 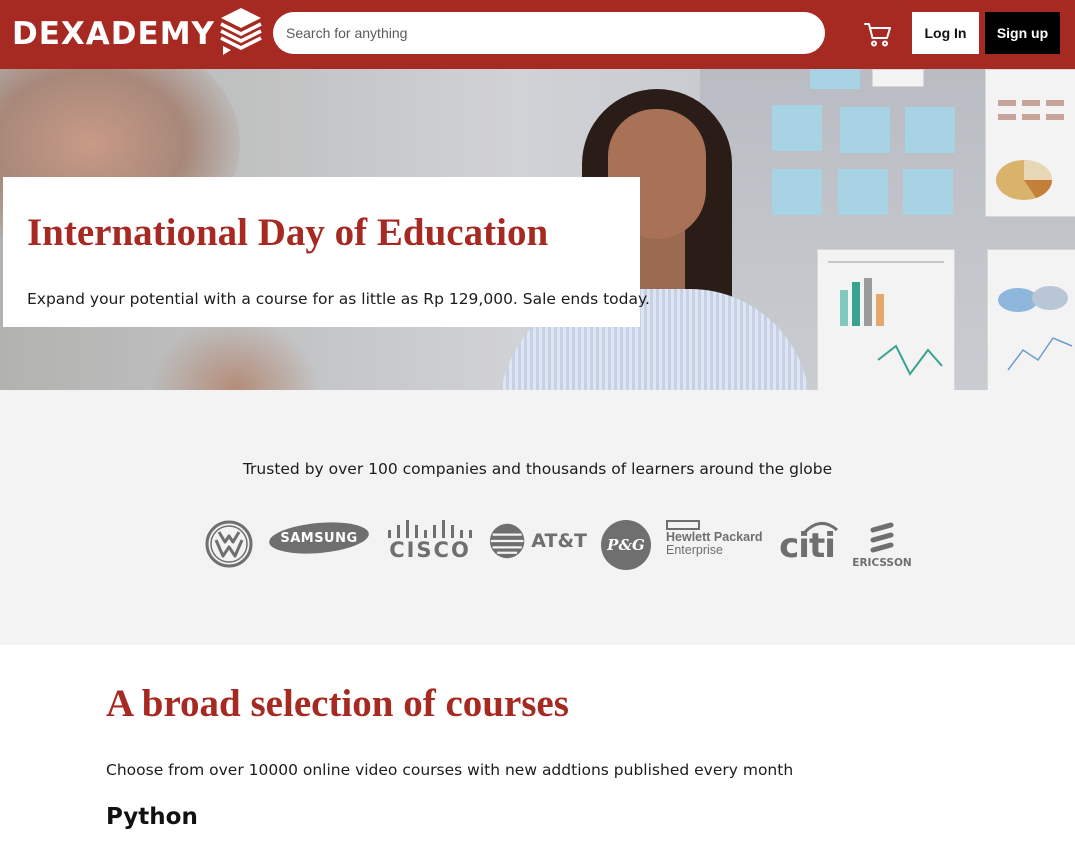 What do you see at coordinates (430, 549) in the screenshot?
I see `cisco-text: CISCO` at bounding box center [430, 549].